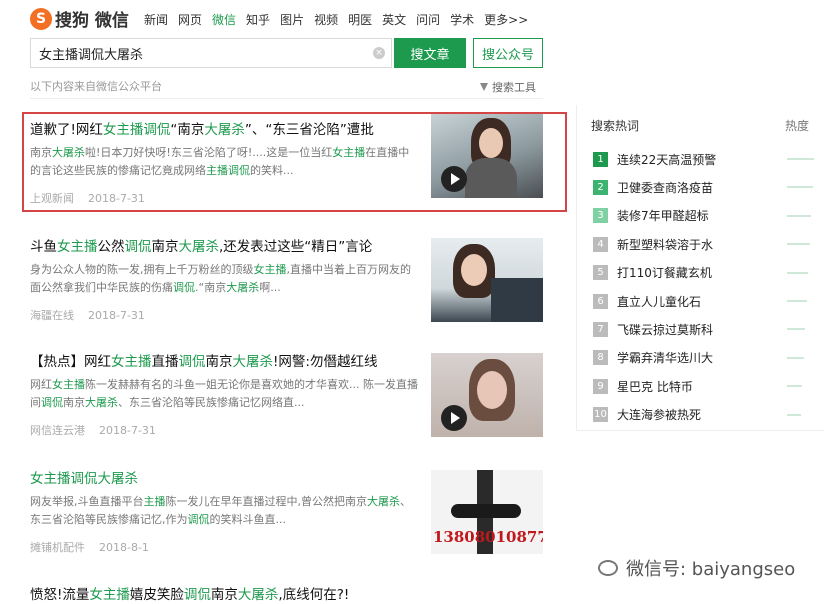 This screenshot has width=824, height=604. I want to click on result-title: 愤怒!流量女主播嬉皮笑脸调侃南京大屠杀,底线何在?!, so click(290, 593).